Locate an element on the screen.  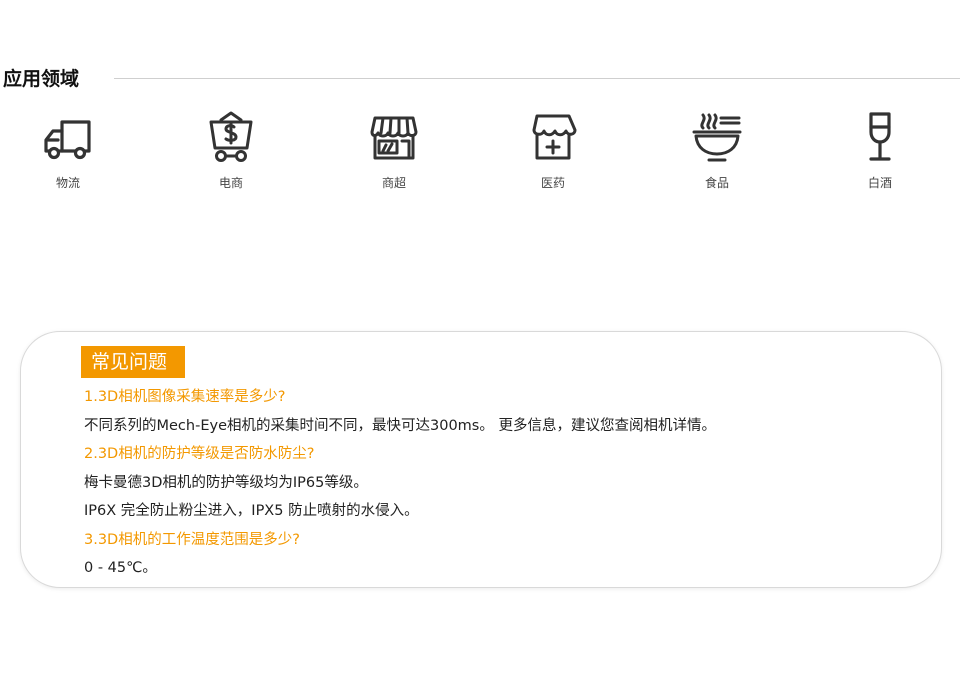
storefront-icon is located at coordinates (394, 138).